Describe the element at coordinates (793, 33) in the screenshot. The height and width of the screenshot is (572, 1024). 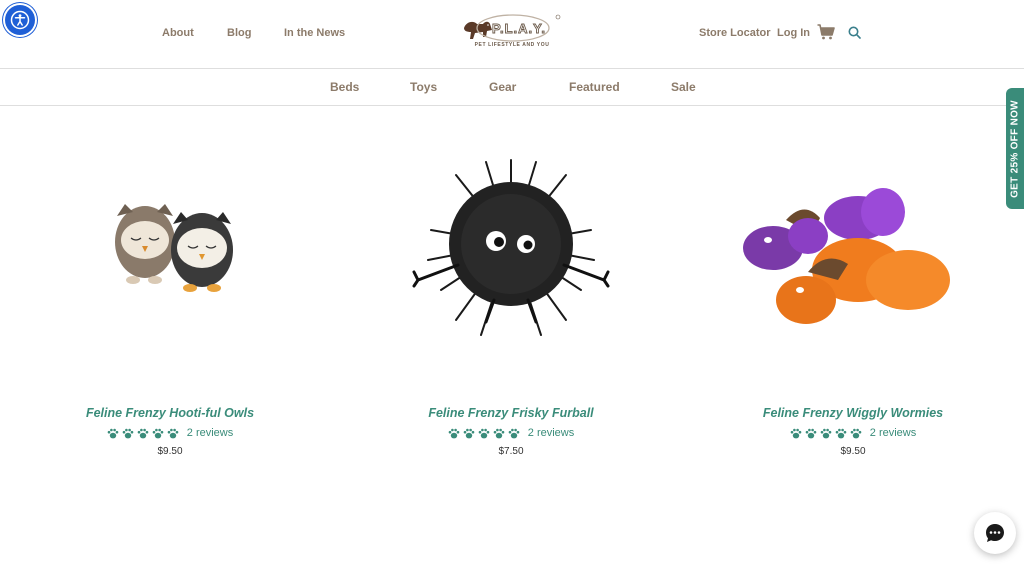
I see `nav-log-in: Log In` at that location.